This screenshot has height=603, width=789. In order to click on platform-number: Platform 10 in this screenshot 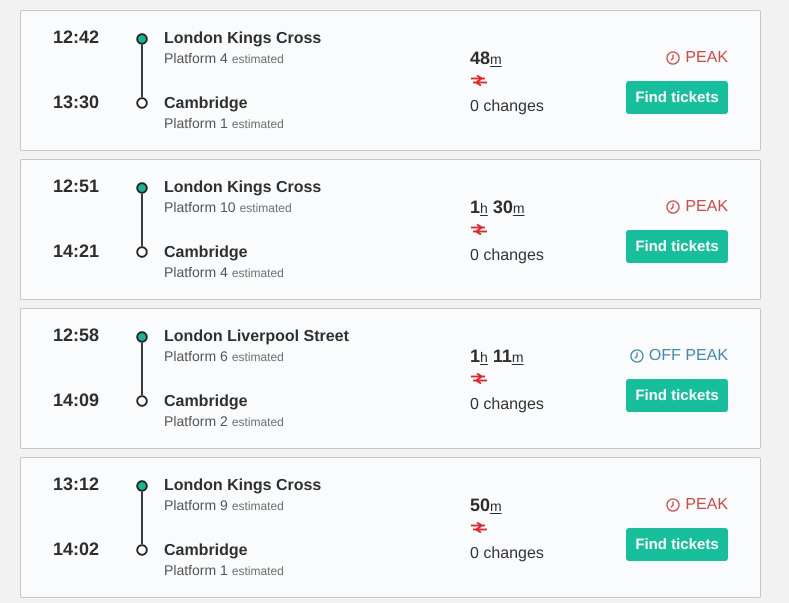, I will do `click(200, 207)`.